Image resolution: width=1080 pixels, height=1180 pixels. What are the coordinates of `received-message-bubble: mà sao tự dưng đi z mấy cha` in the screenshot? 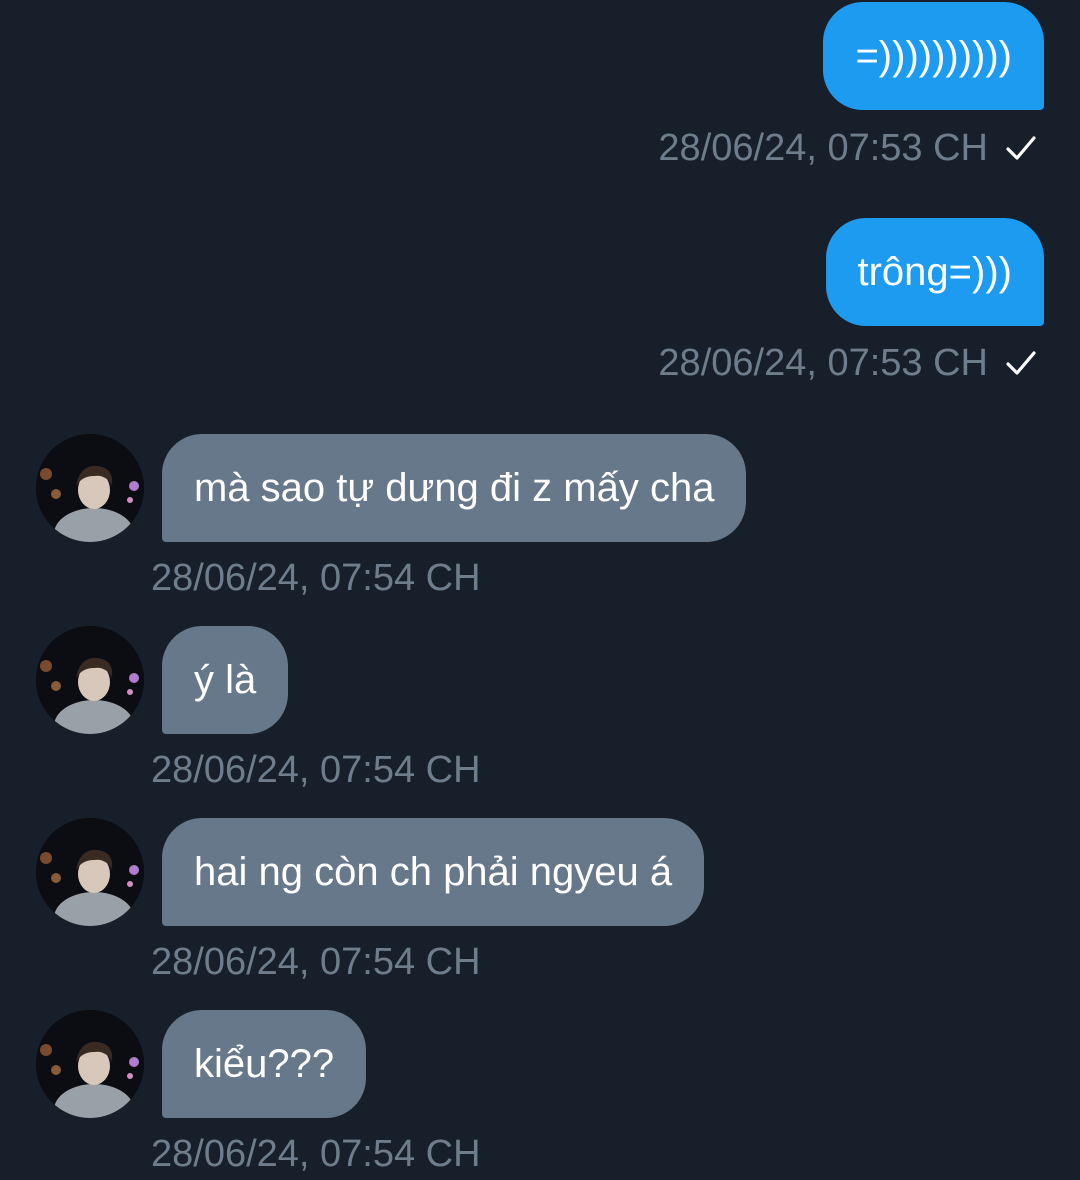 It's located at (454, 488).